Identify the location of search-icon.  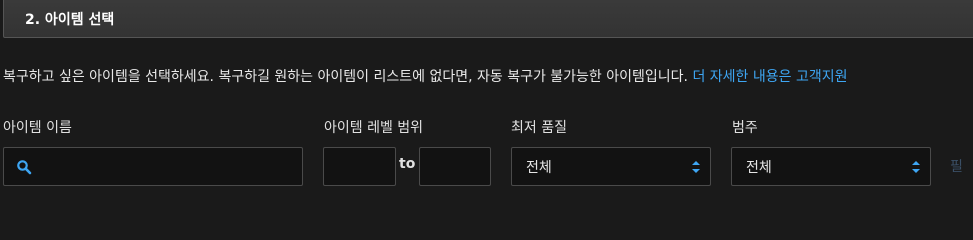
(24, 167).